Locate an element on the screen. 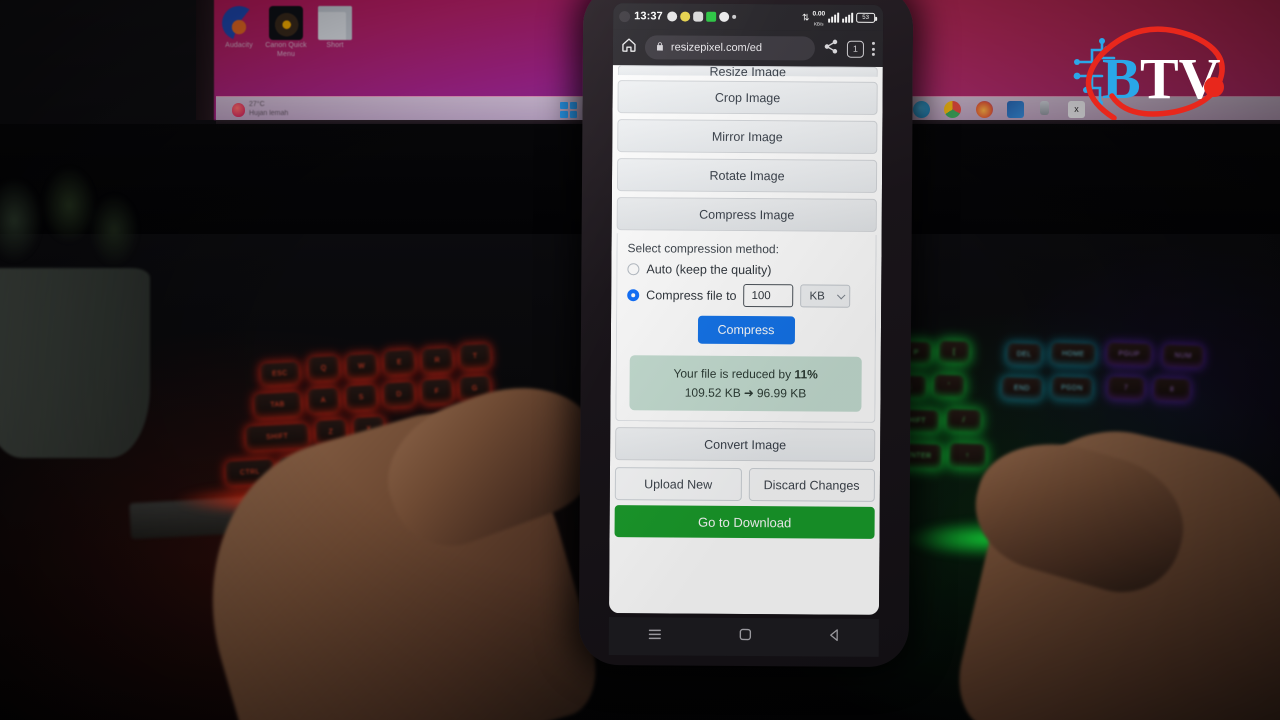  whatsapp-icon is located at coordinates (671, 16).